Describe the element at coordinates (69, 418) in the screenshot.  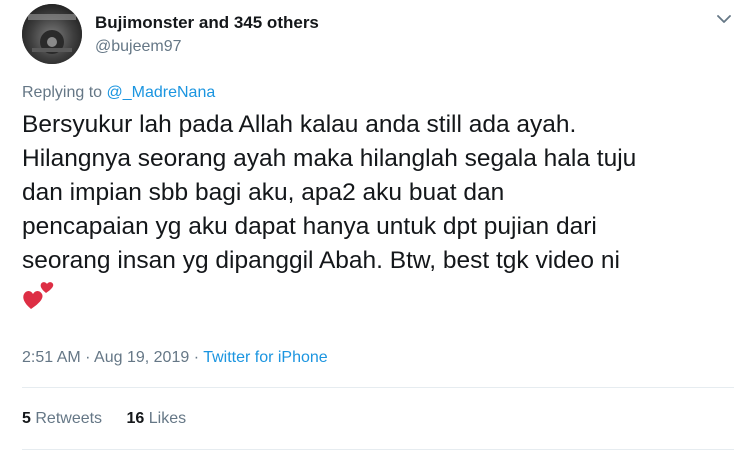
I see `retweets-label: Retweets` at that location.